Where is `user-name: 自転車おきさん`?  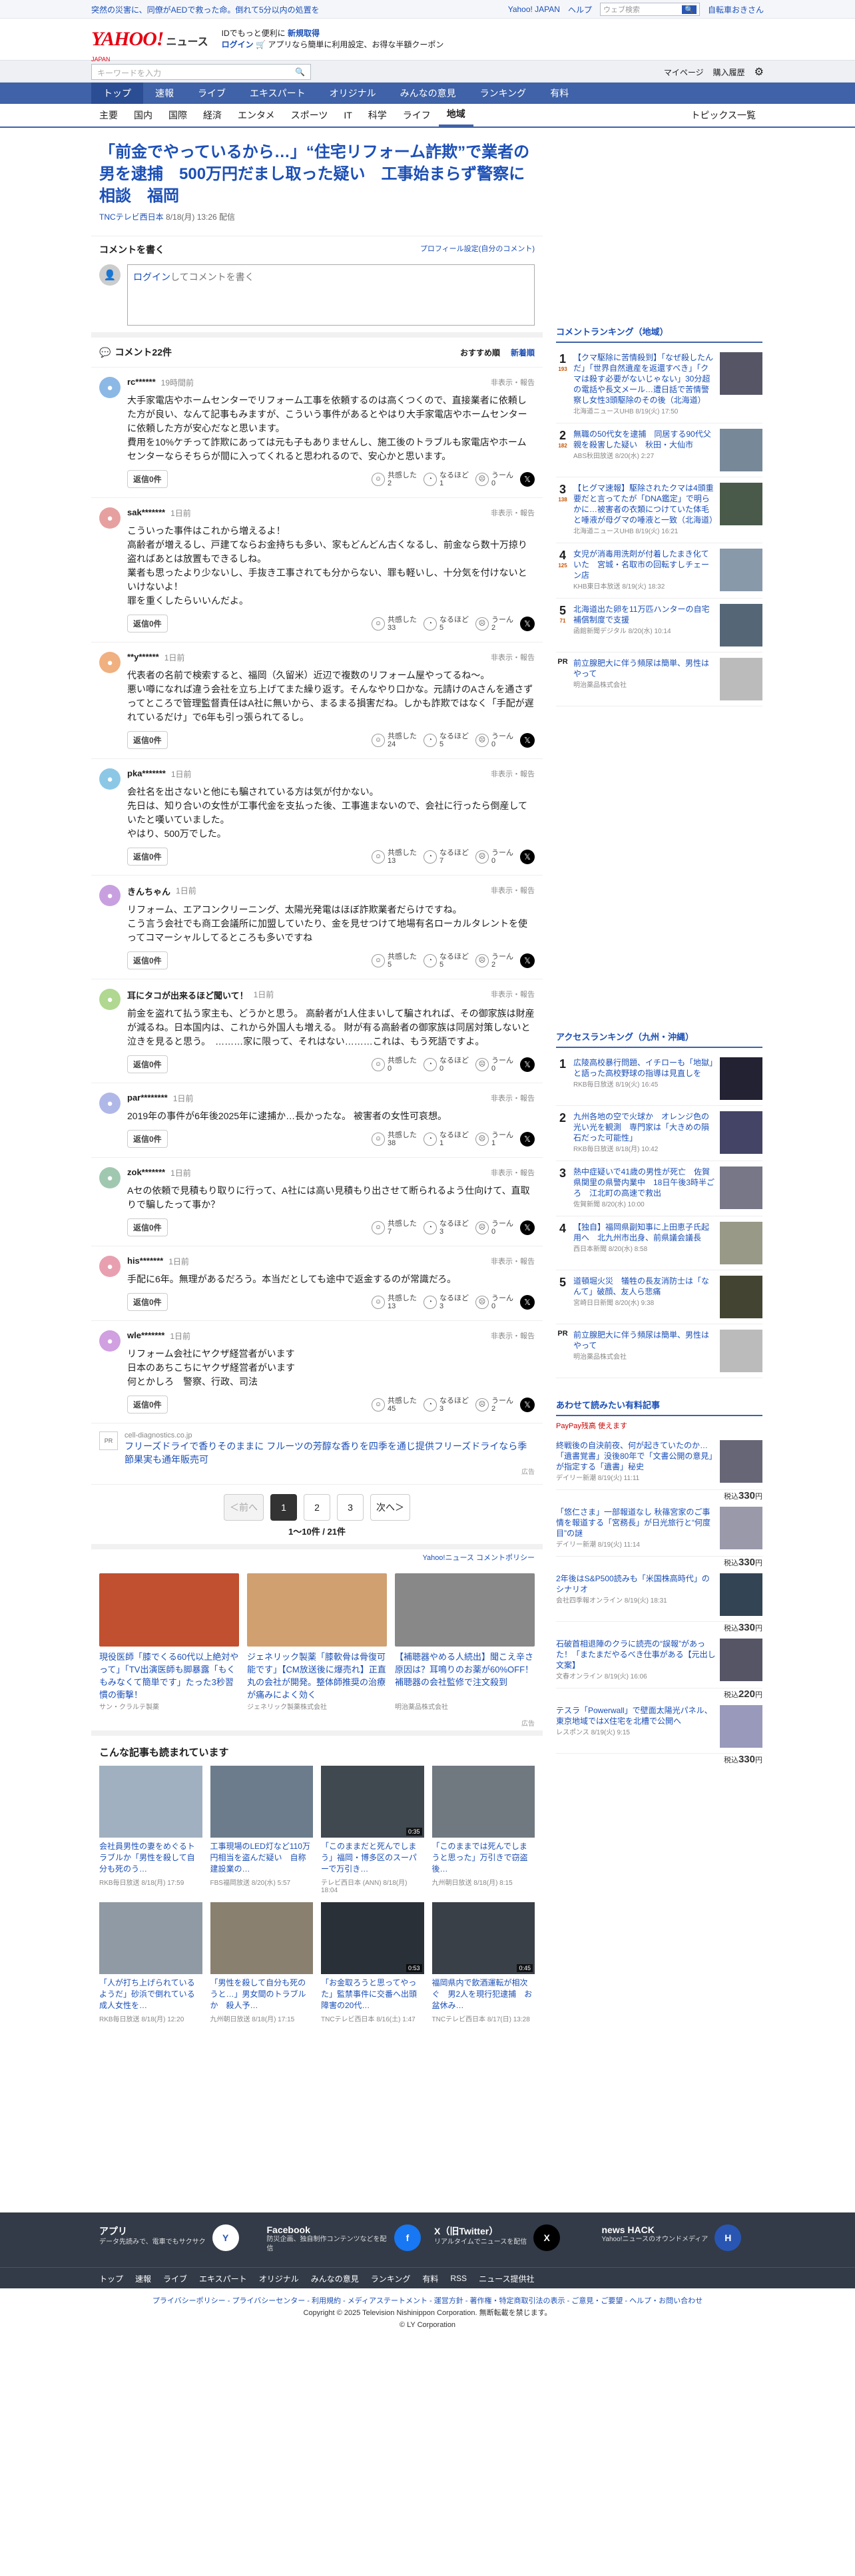
user-name: 自転車おきさん is located at coordinates (736, 10).